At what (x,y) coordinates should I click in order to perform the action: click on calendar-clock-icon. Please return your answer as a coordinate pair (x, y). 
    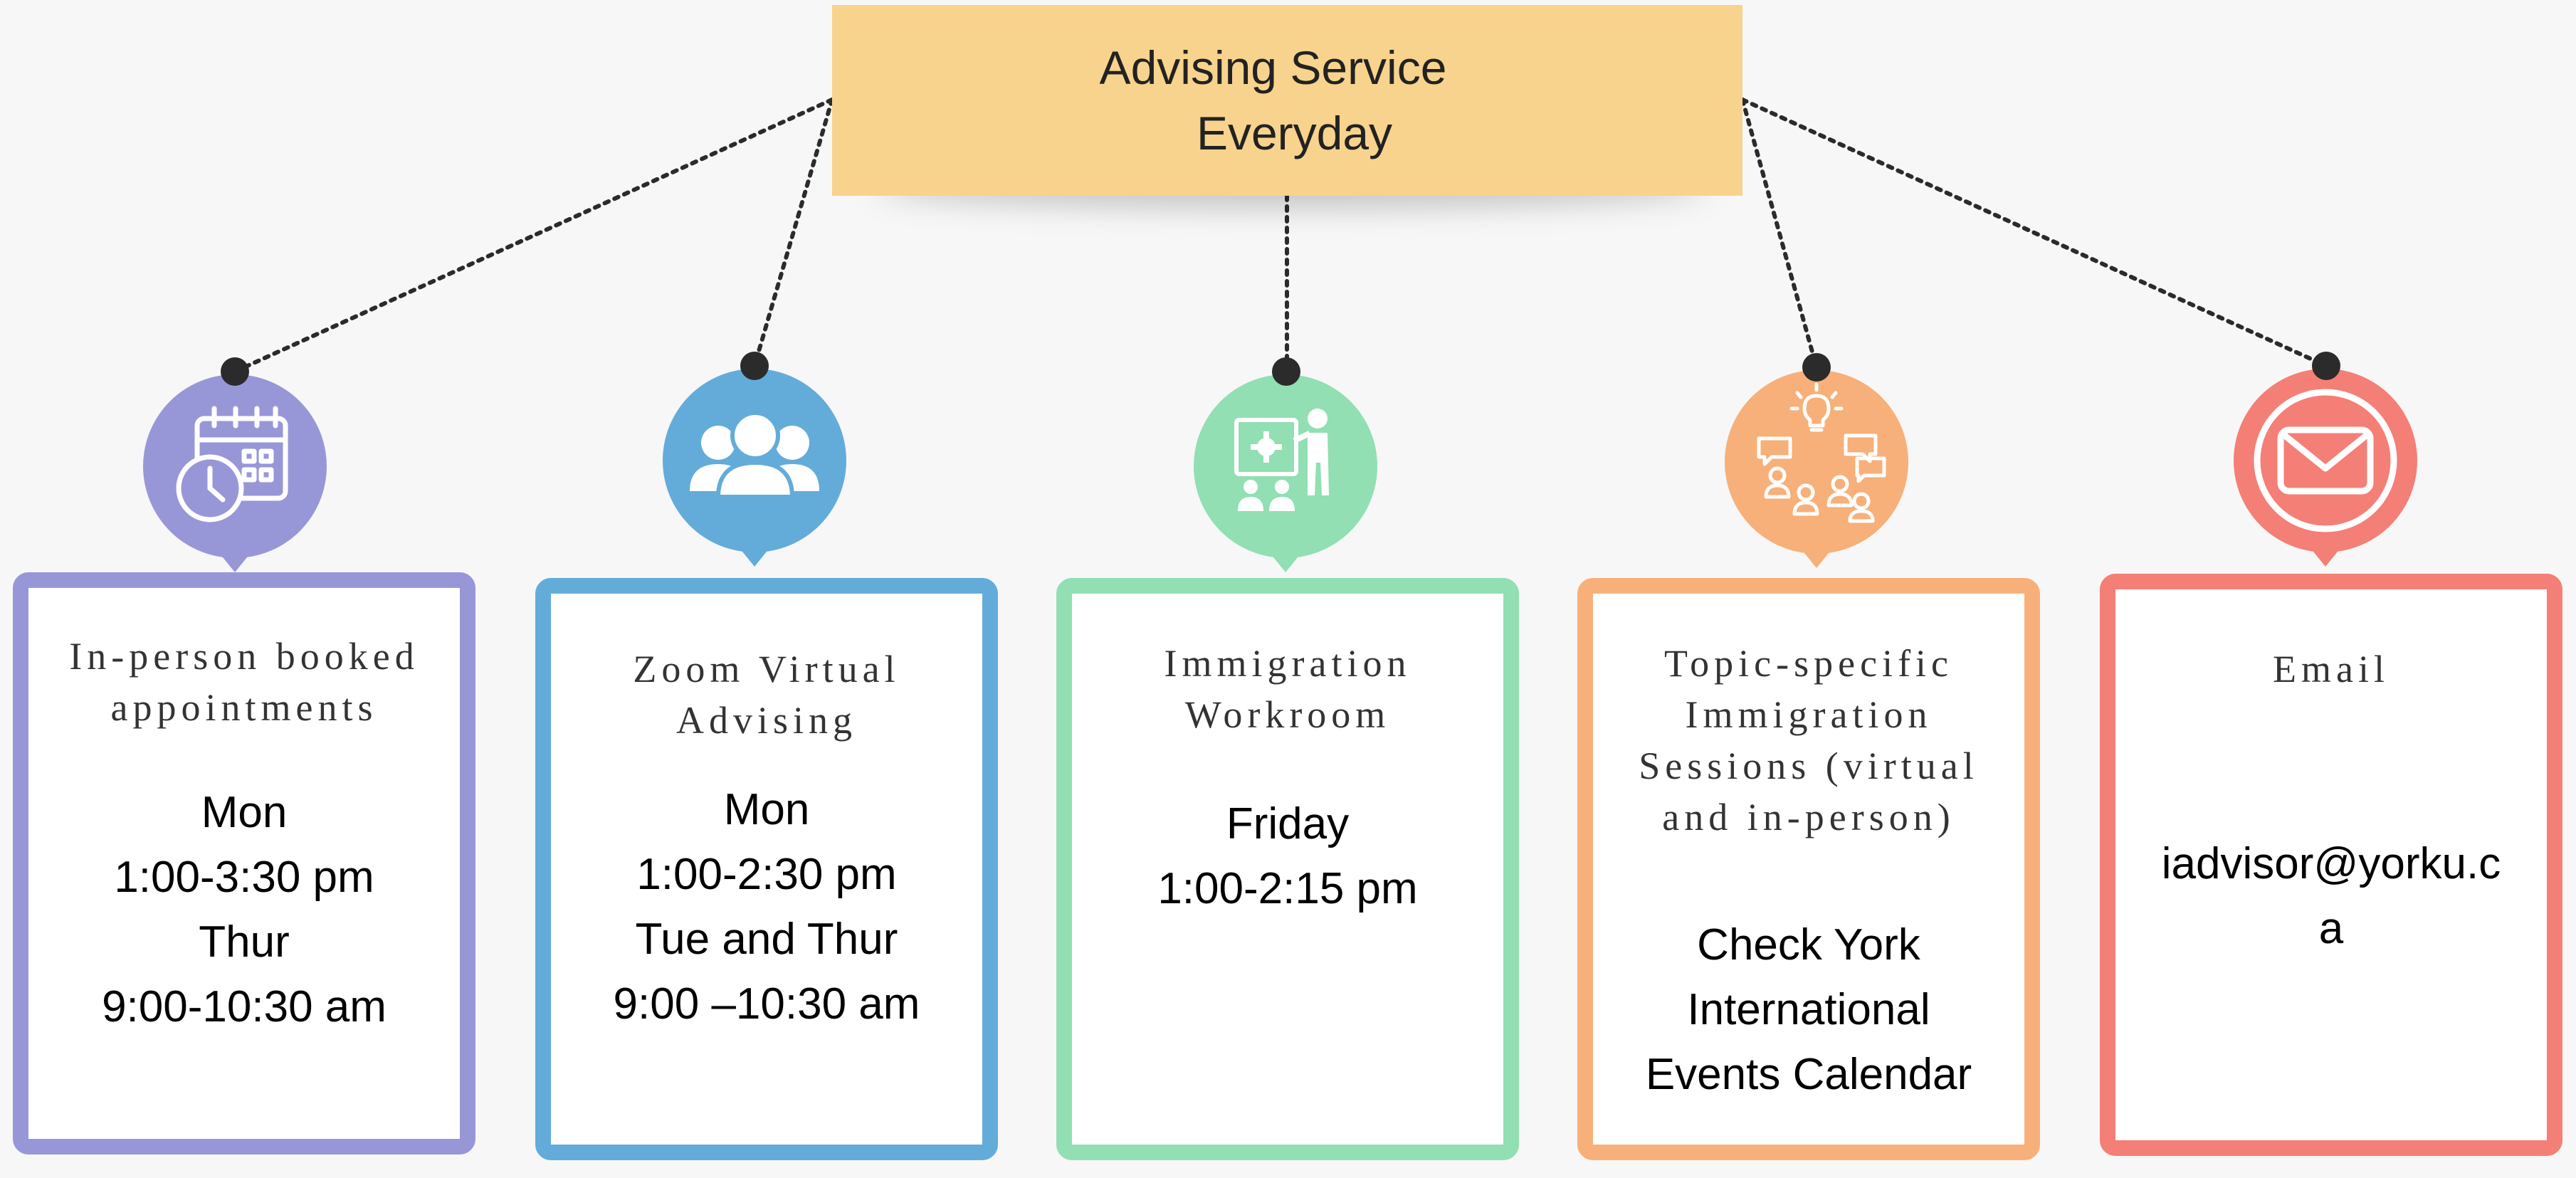
    Looking at the image, I should click on (232, 464).